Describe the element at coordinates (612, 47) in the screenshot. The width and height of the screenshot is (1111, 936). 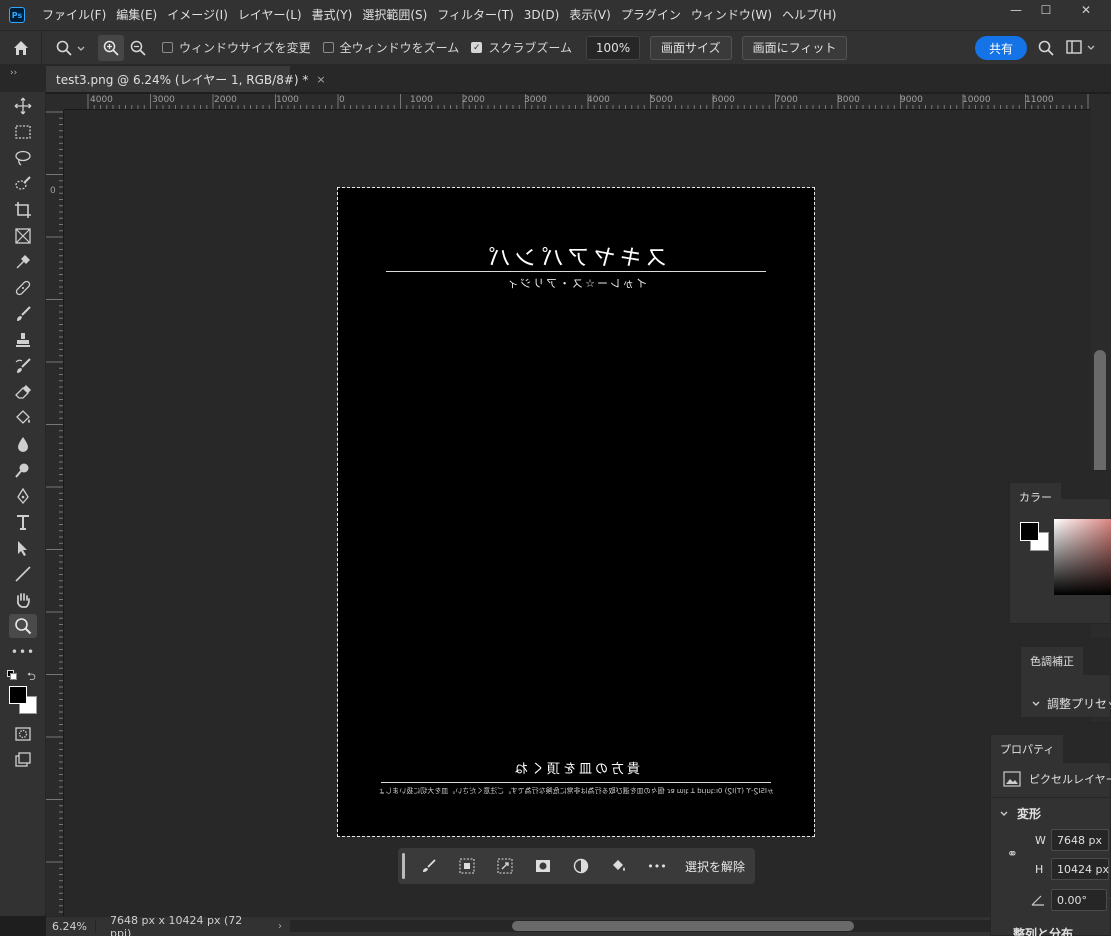
I see `zoom-percent-field: 100%` at that location.